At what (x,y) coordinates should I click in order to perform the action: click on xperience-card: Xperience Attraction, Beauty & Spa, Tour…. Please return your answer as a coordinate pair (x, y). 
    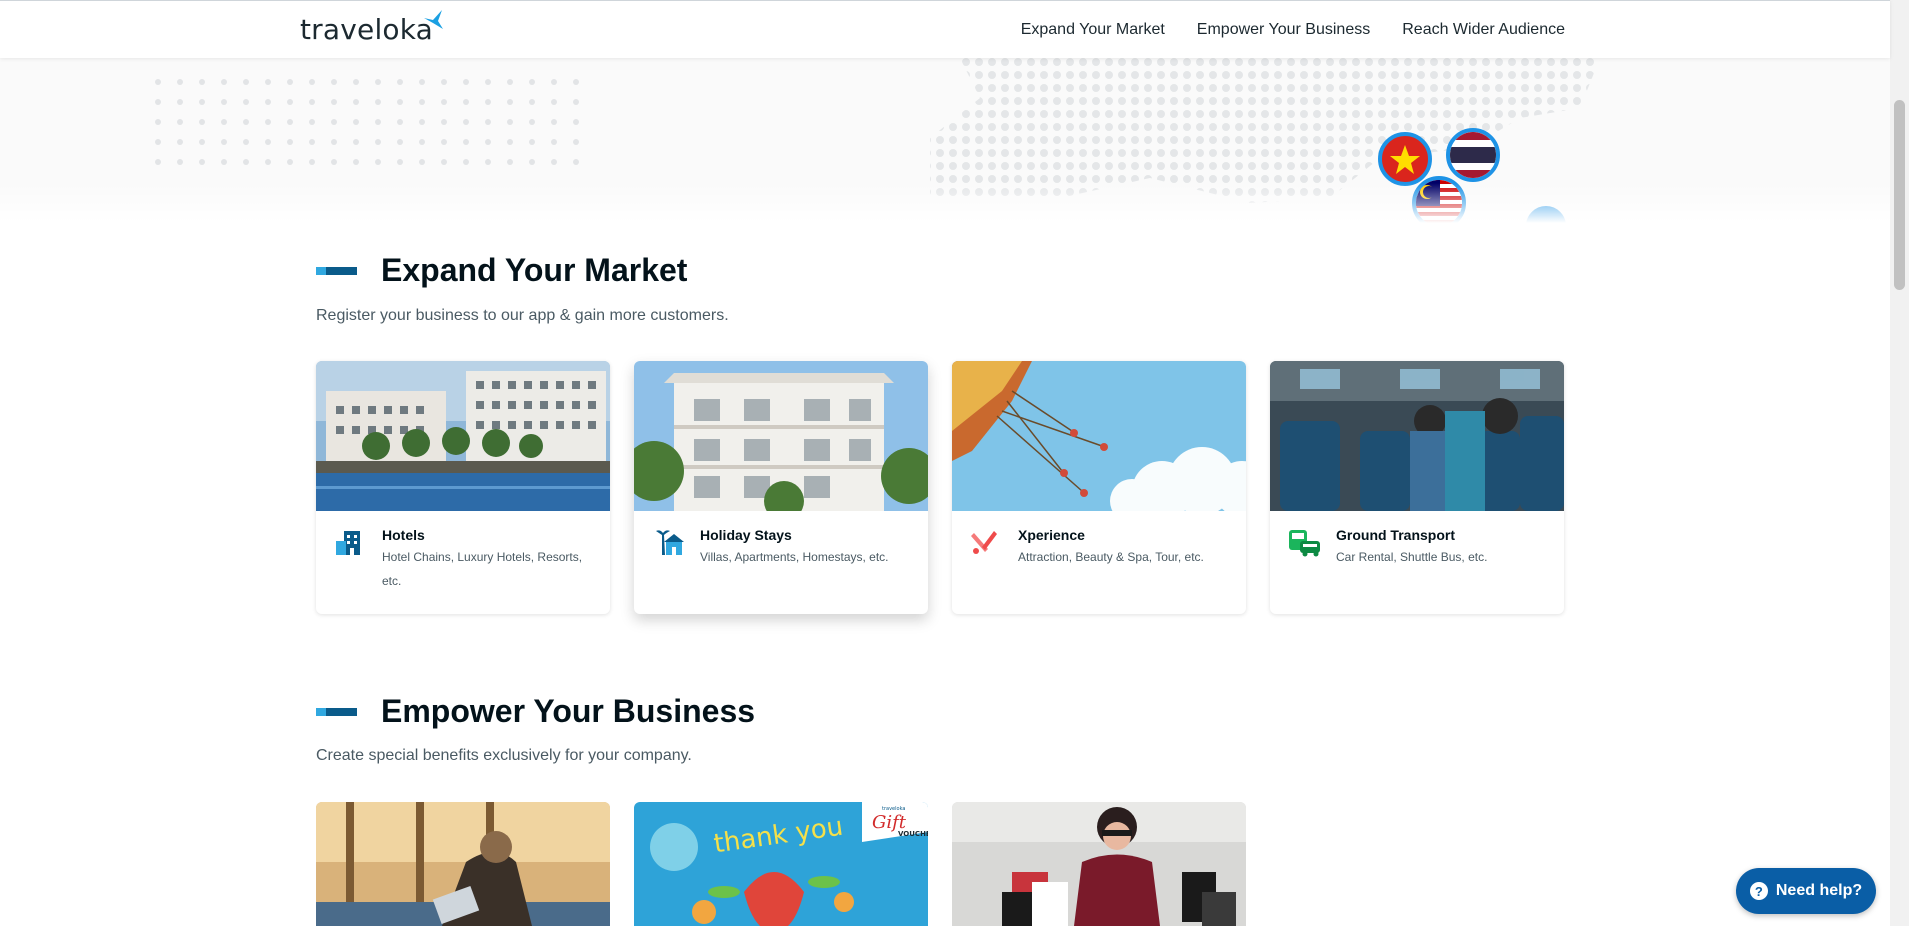
    Looking at the image, I should click on (1099, 487).